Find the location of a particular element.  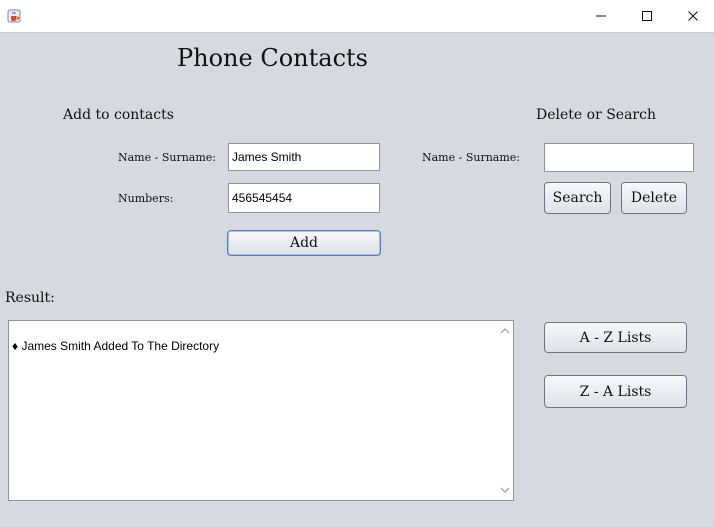

add-name-label: Name - Surname: is located at coordinates (167, 157).